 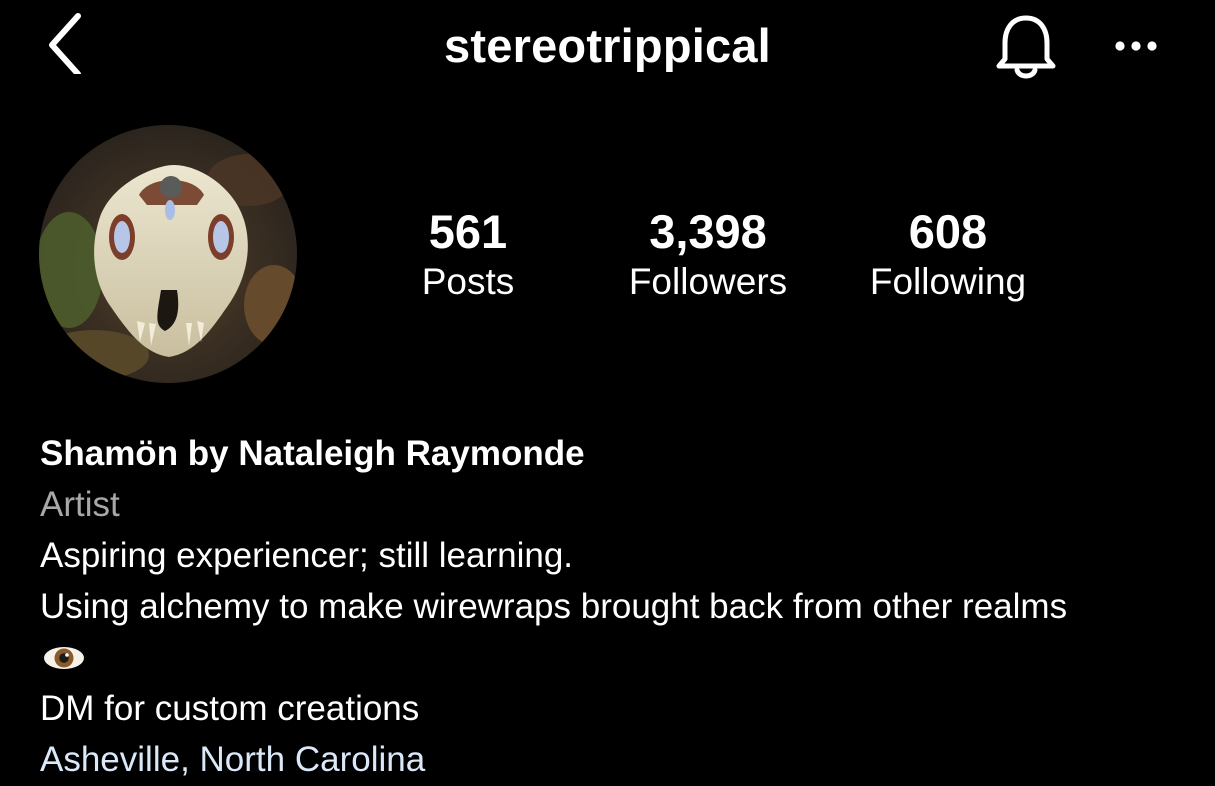 What do you see at coordinates (64, 657) in the screenshot?
I see `eye-icon` at bounding box center [64, 657].